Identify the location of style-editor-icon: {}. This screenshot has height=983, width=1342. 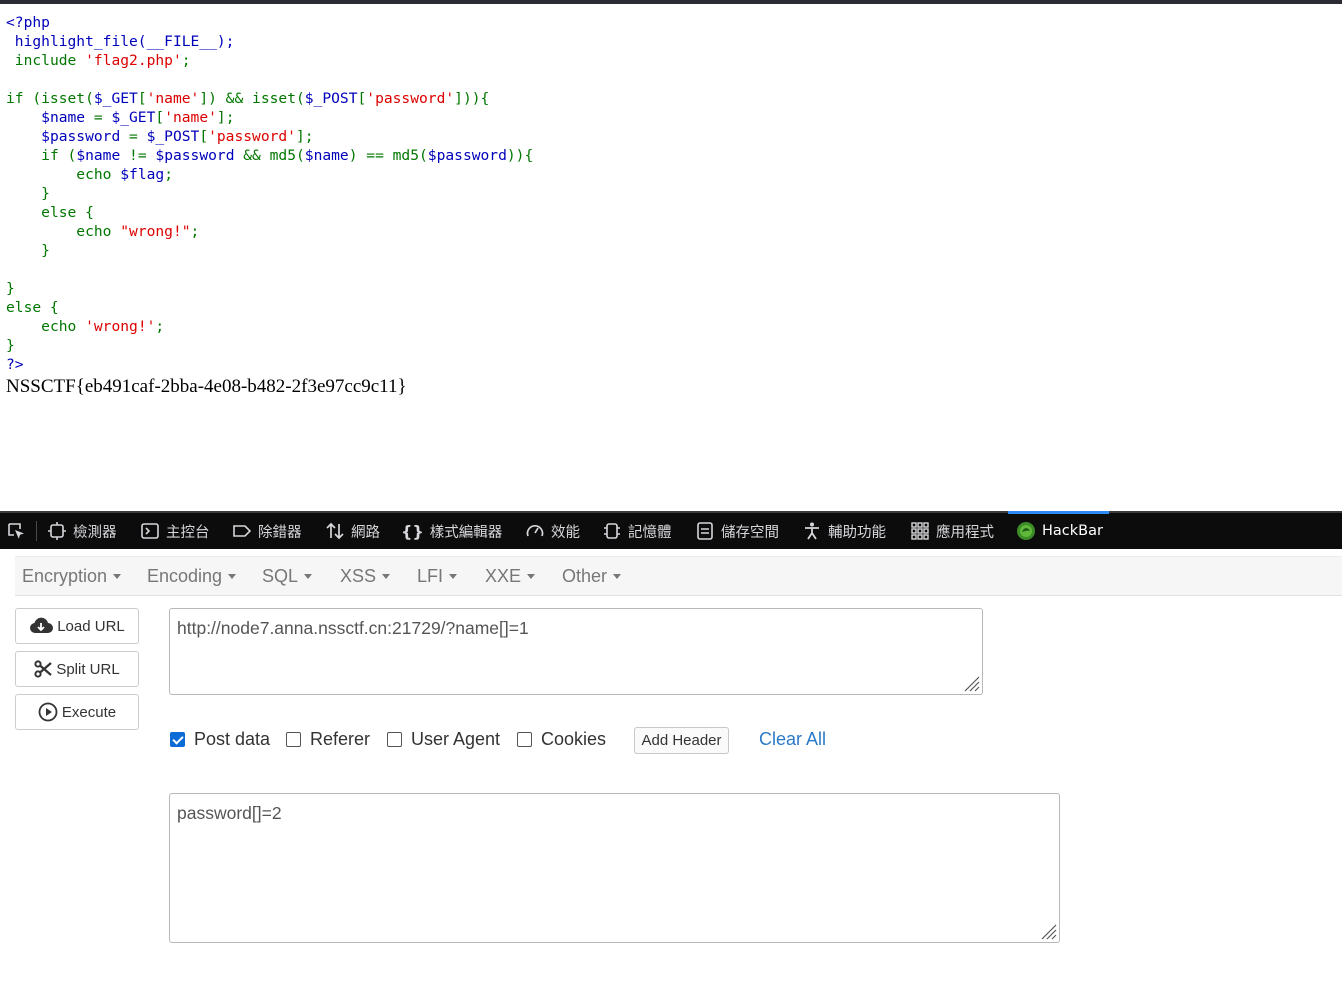
(412, 531).